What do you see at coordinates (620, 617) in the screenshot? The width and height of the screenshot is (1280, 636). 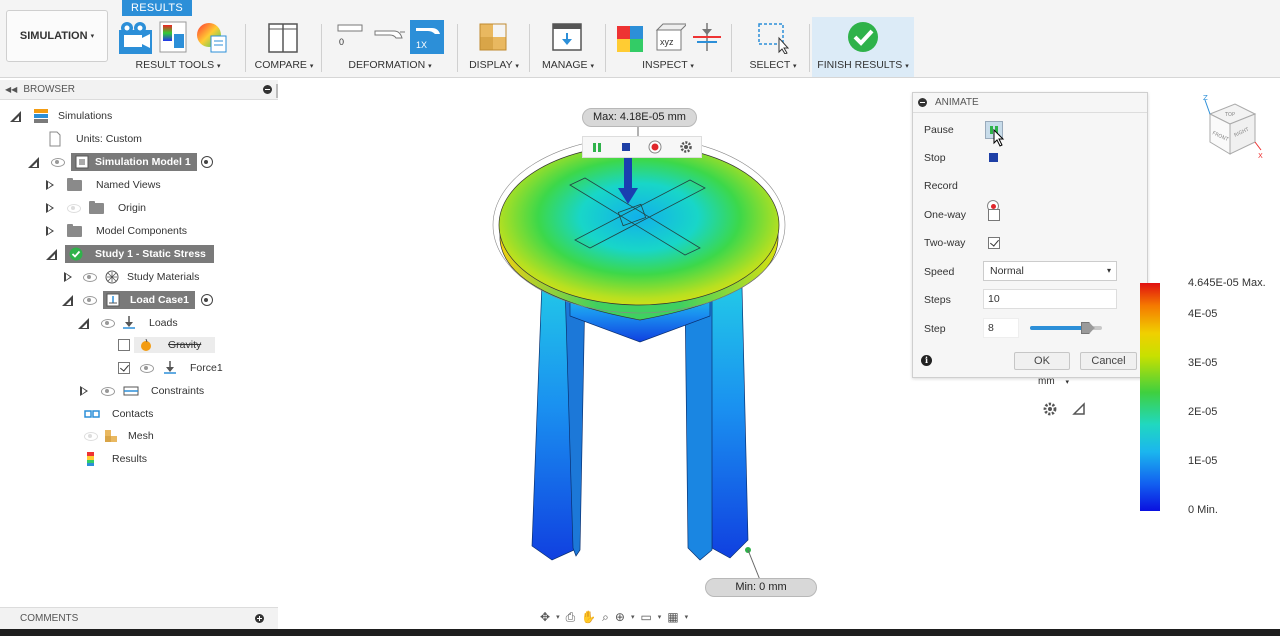 I see `zoom-window-icon: ⊕` at bounding box center [620, 617].